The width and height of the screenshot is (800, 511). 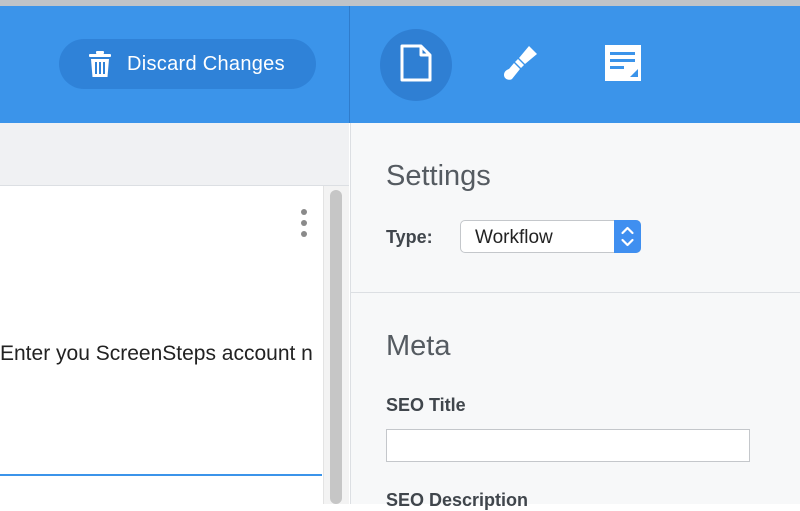 I want to click on toolbar-divider, so click(x=349, y=64).